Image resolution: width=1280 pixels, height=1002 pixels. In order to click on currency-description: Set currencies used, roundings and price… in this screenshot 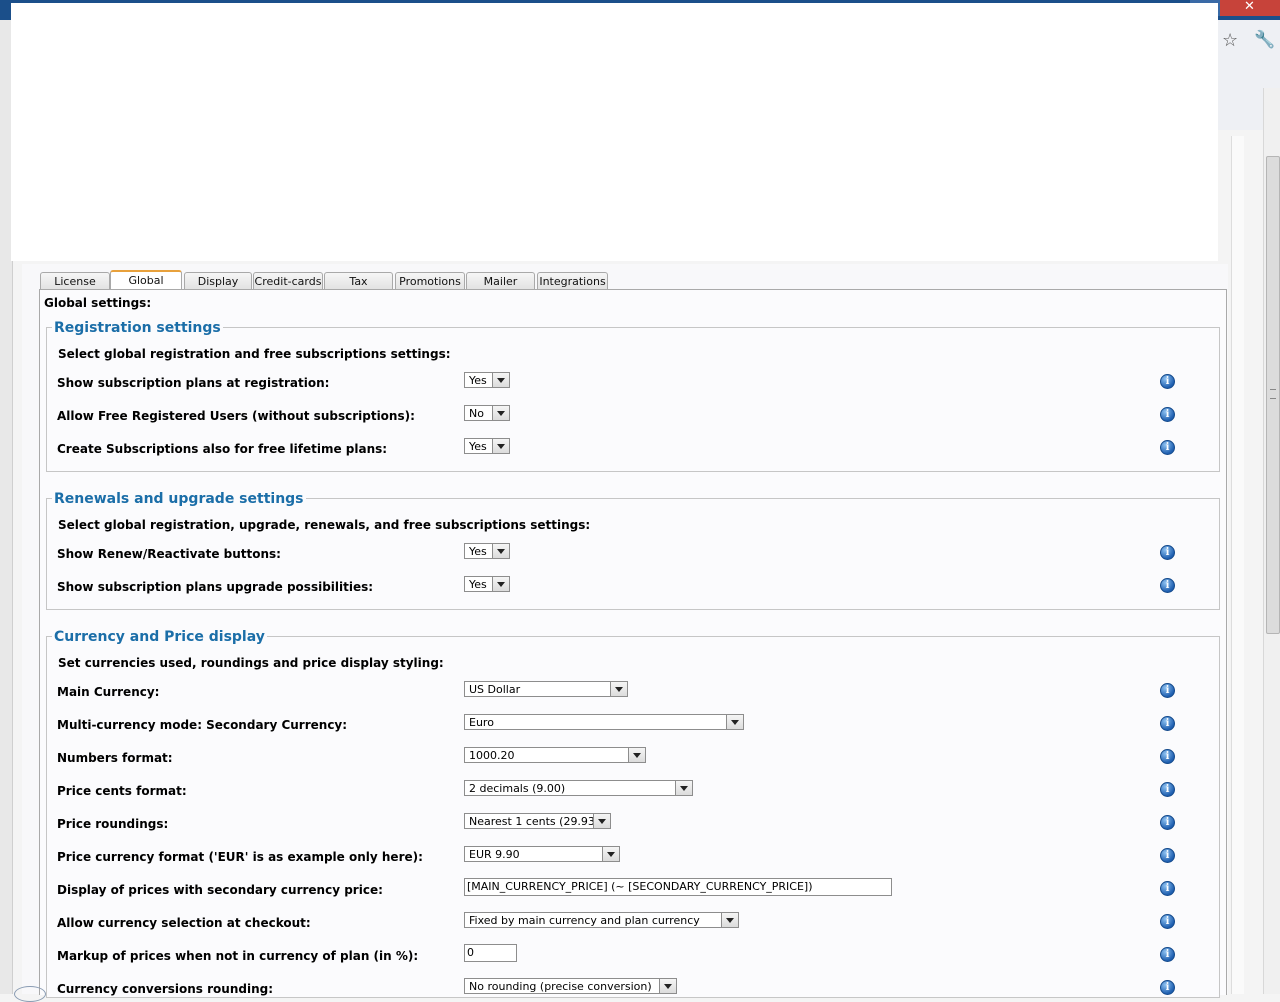, I will do `click(251, 663)`.